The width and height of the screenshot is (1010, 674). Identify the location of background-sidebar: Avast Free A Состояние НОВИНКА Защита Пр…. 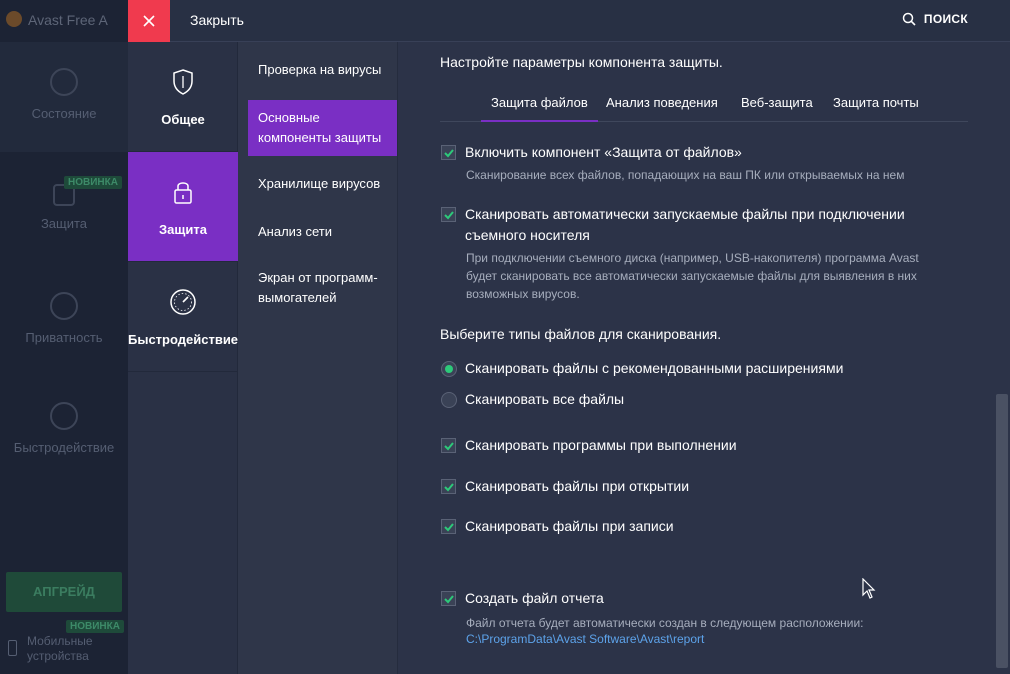
(64, 337).